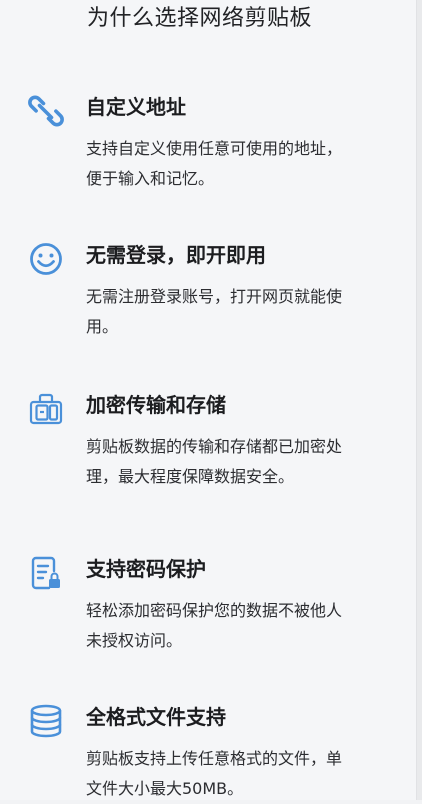 The height and width of the screenshot is (804, 422). What do you see at coordinates (214, 163) in the screenshot?
I see `feature-description: 支持自定义使用任意可使用的地址，便于输入和记忆。` at bounding box center [214, 163].